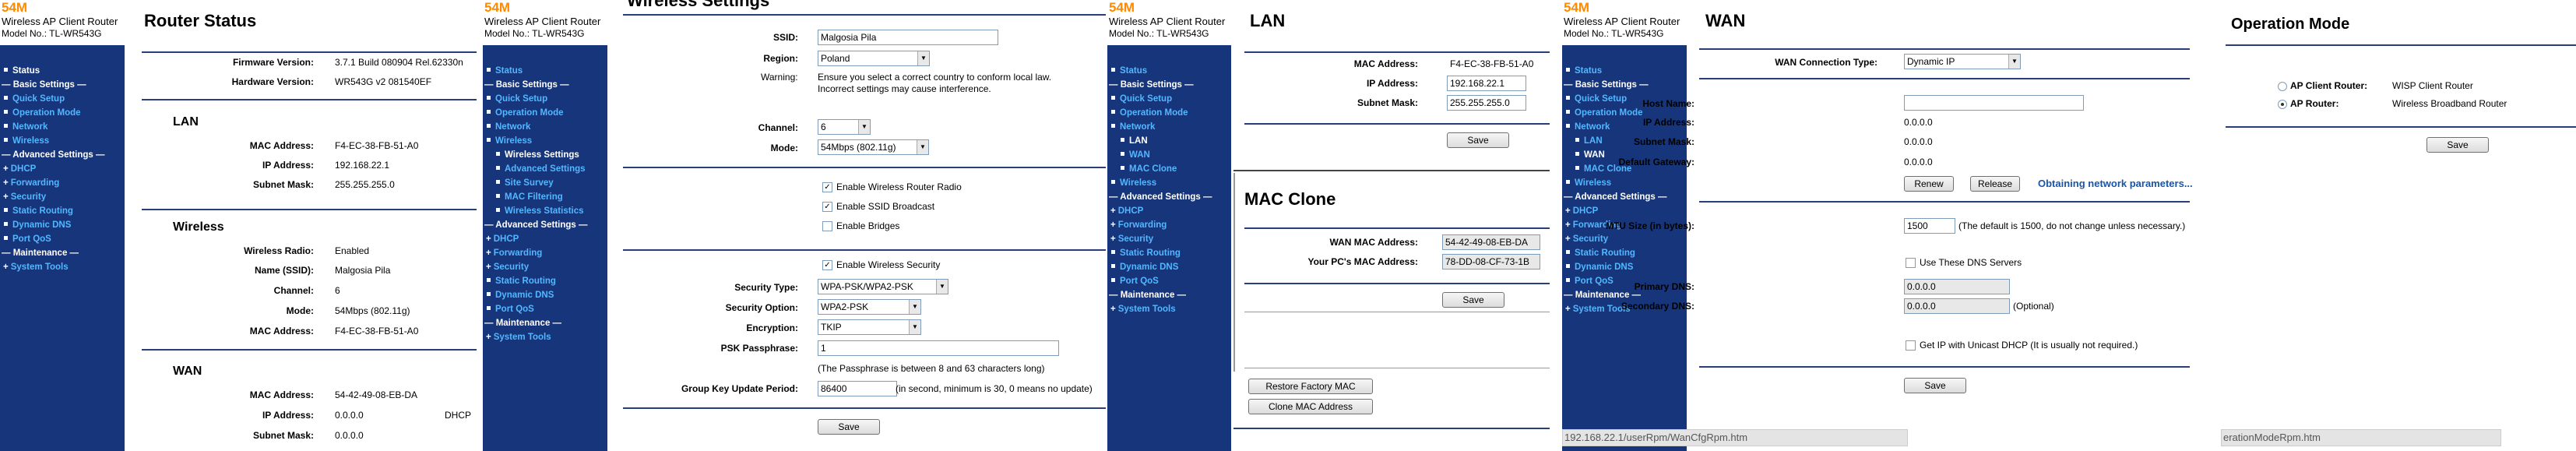 The height and width of the screenshot is (451, 2576). What do you see at coordinates (1929, 184) in the screenshot?
I see `renew-button: Renew` at bounding box center [1929, 184].